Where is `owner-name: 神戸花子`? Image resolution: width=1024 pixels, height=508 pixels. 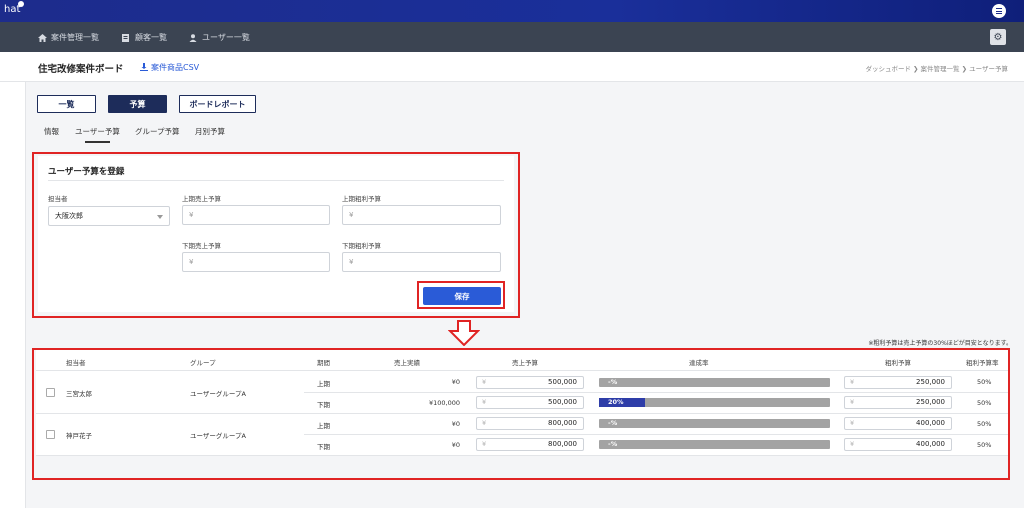 owner-name: 神戸花子 is located at coordinates (79, 436).